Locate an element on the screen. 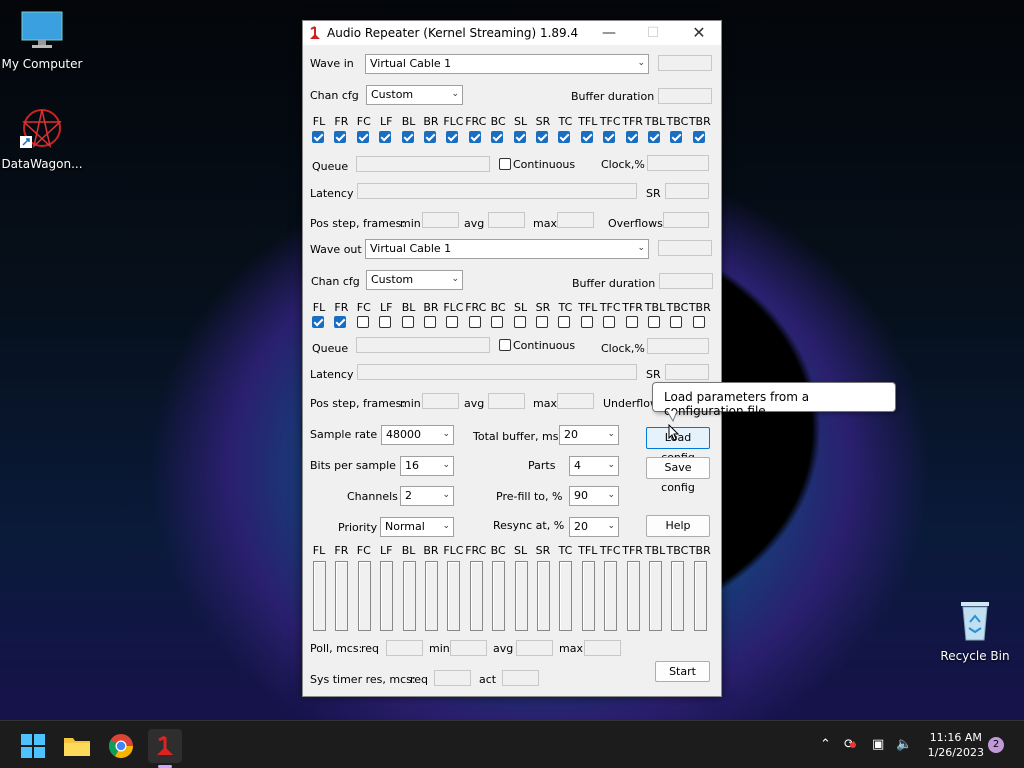 The height and width of the screenshot is (768, 1024). wave-in-overflows-field is located at coordinates (686, 220).